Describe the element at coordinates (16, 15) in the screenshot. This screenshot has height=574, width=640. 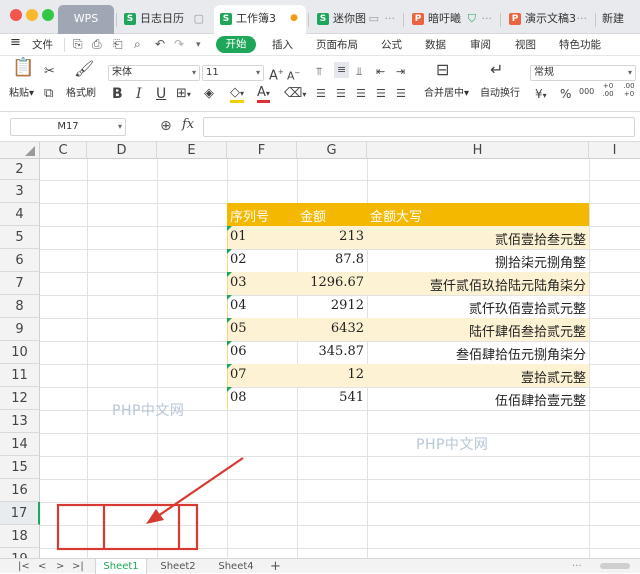
I see `close-window-button` at that location.